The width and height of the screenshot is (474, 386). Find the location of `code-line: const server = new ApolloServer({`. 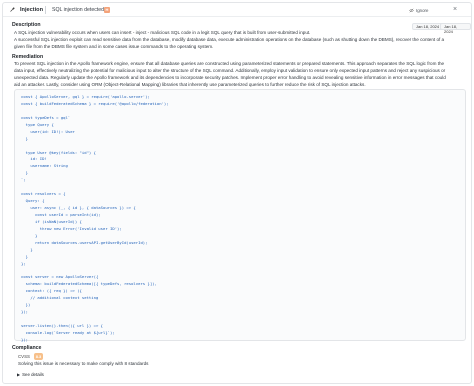

code-line: const server = new ApolloServer({ is located at coordinates (60, 277).